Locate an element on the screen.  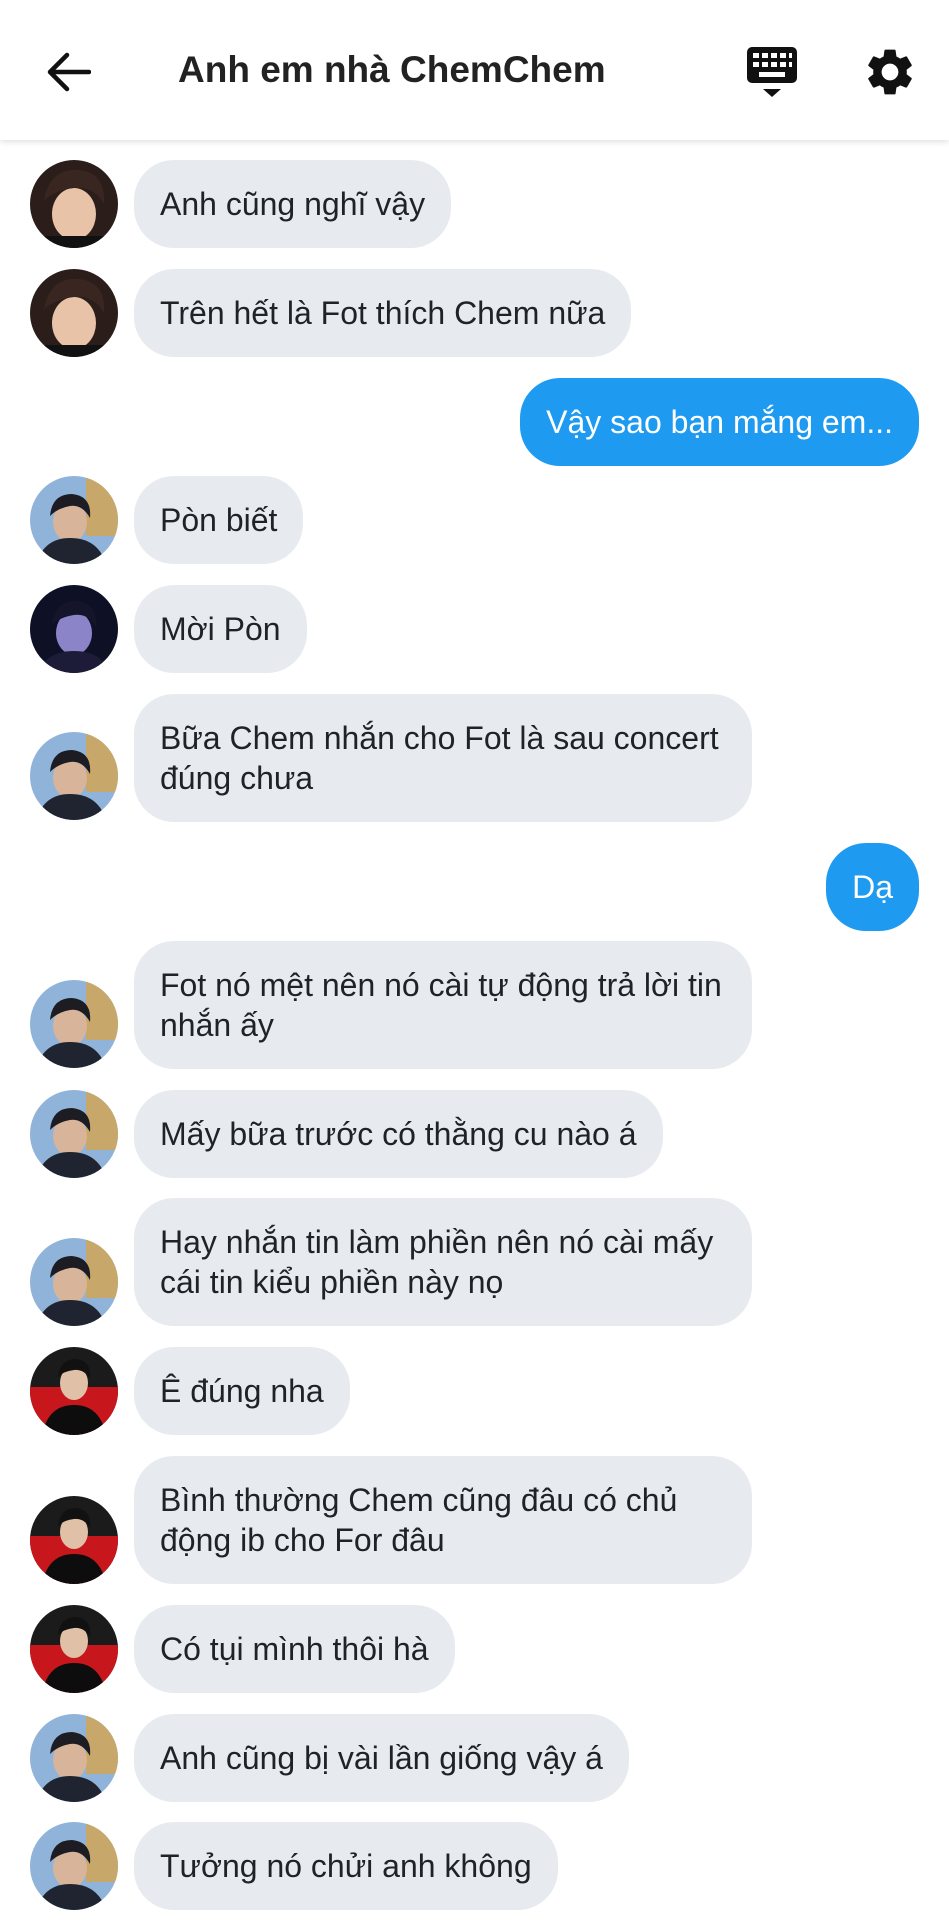
my-message-bubble: Dạ is located at coordinates (872, 887).